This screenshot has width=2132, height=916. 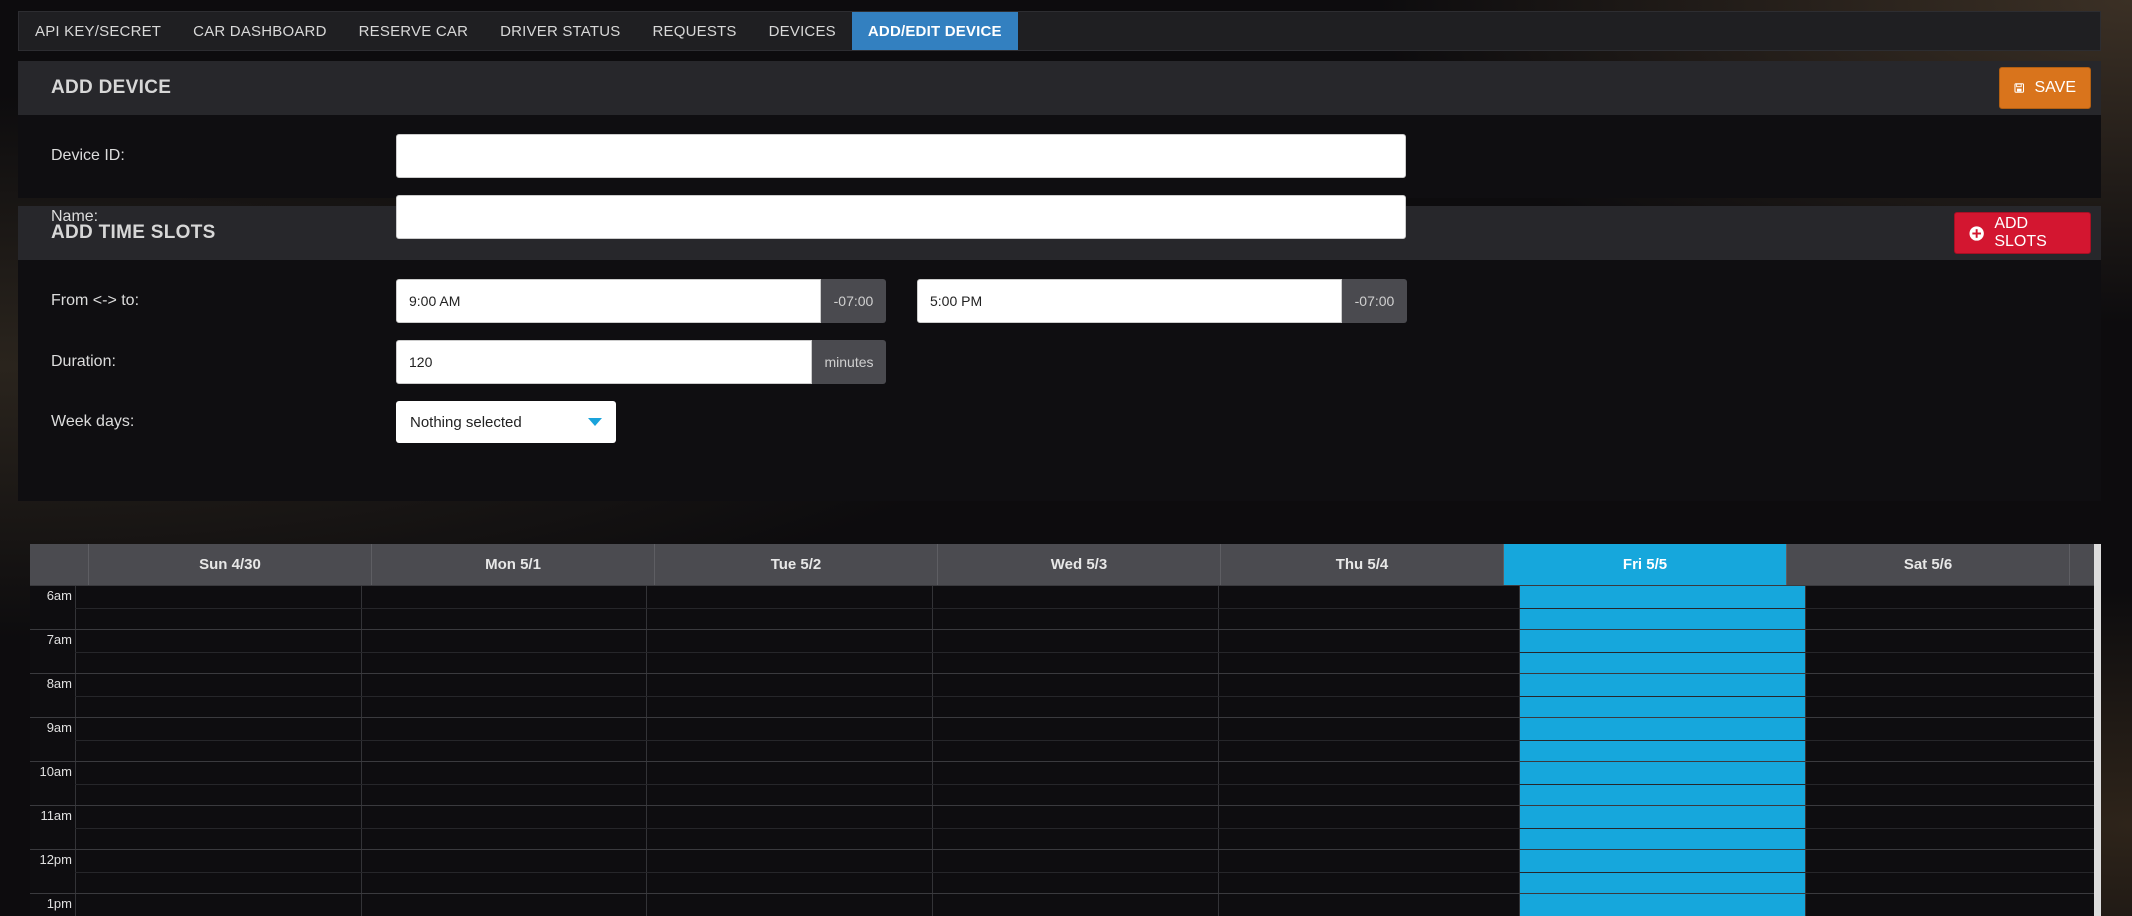 What do you see at coordinates (59, 595) in the screenshot?
I see `hour-label: 6am` at bounding box center [59, 595].